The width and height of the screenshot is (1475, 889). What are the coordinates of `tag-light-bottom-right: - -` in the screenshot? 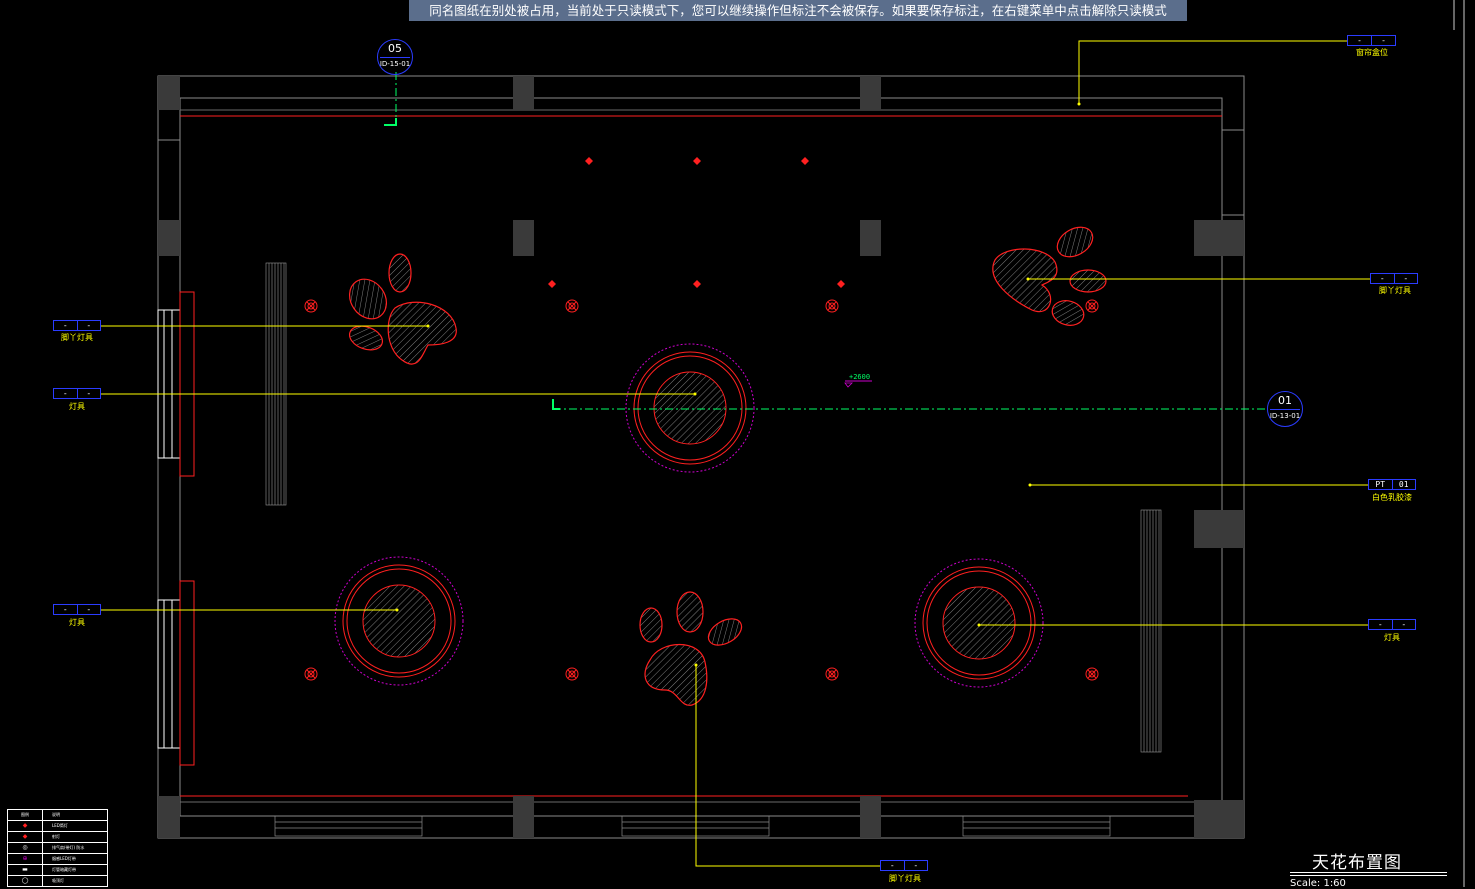 It's located at (1392, 624).